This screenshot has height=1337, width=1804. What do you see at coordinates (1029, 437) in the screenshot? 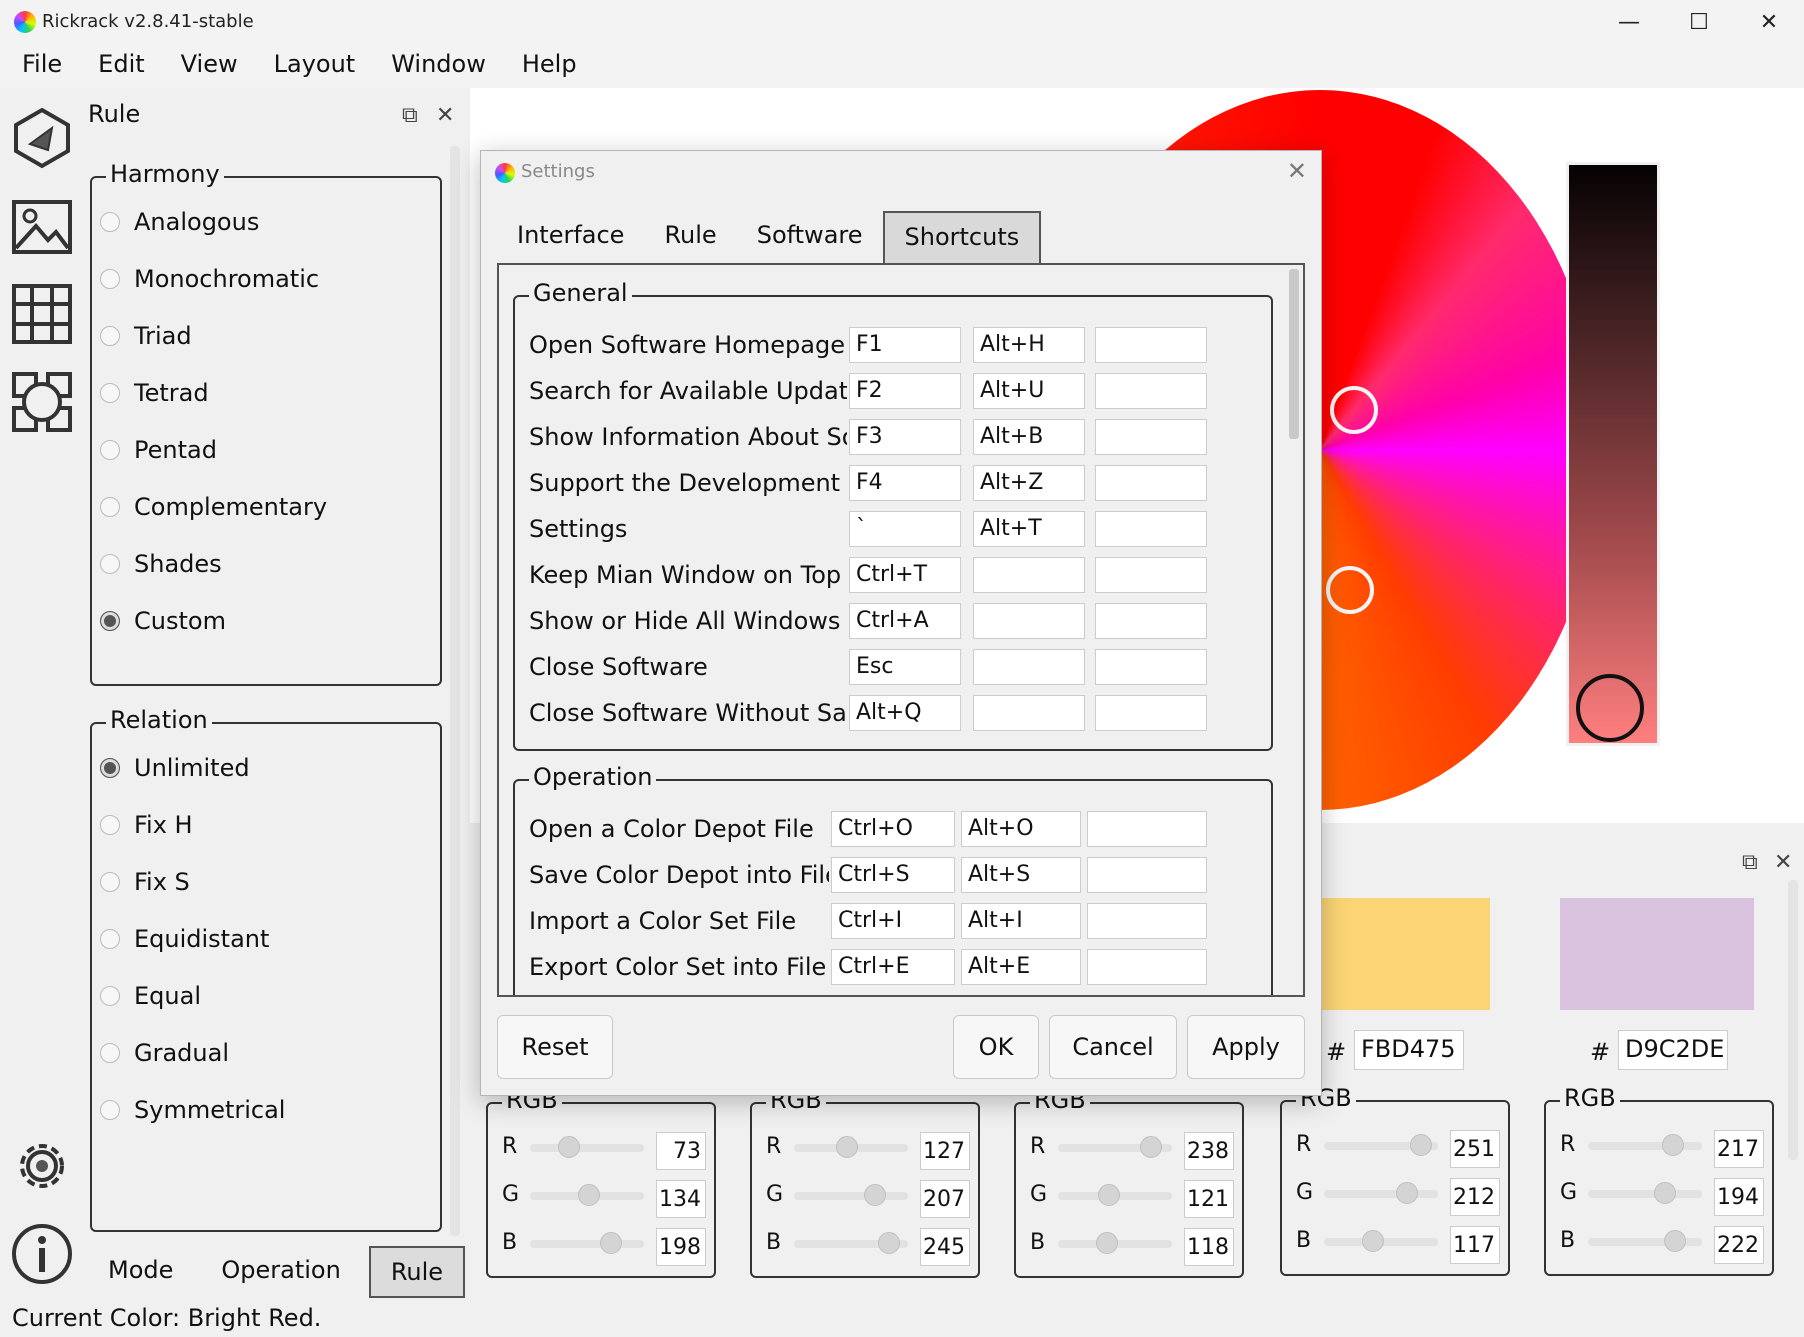
I see `shortcut-key-2: Alt+B` at bounding box center [1029, 437].